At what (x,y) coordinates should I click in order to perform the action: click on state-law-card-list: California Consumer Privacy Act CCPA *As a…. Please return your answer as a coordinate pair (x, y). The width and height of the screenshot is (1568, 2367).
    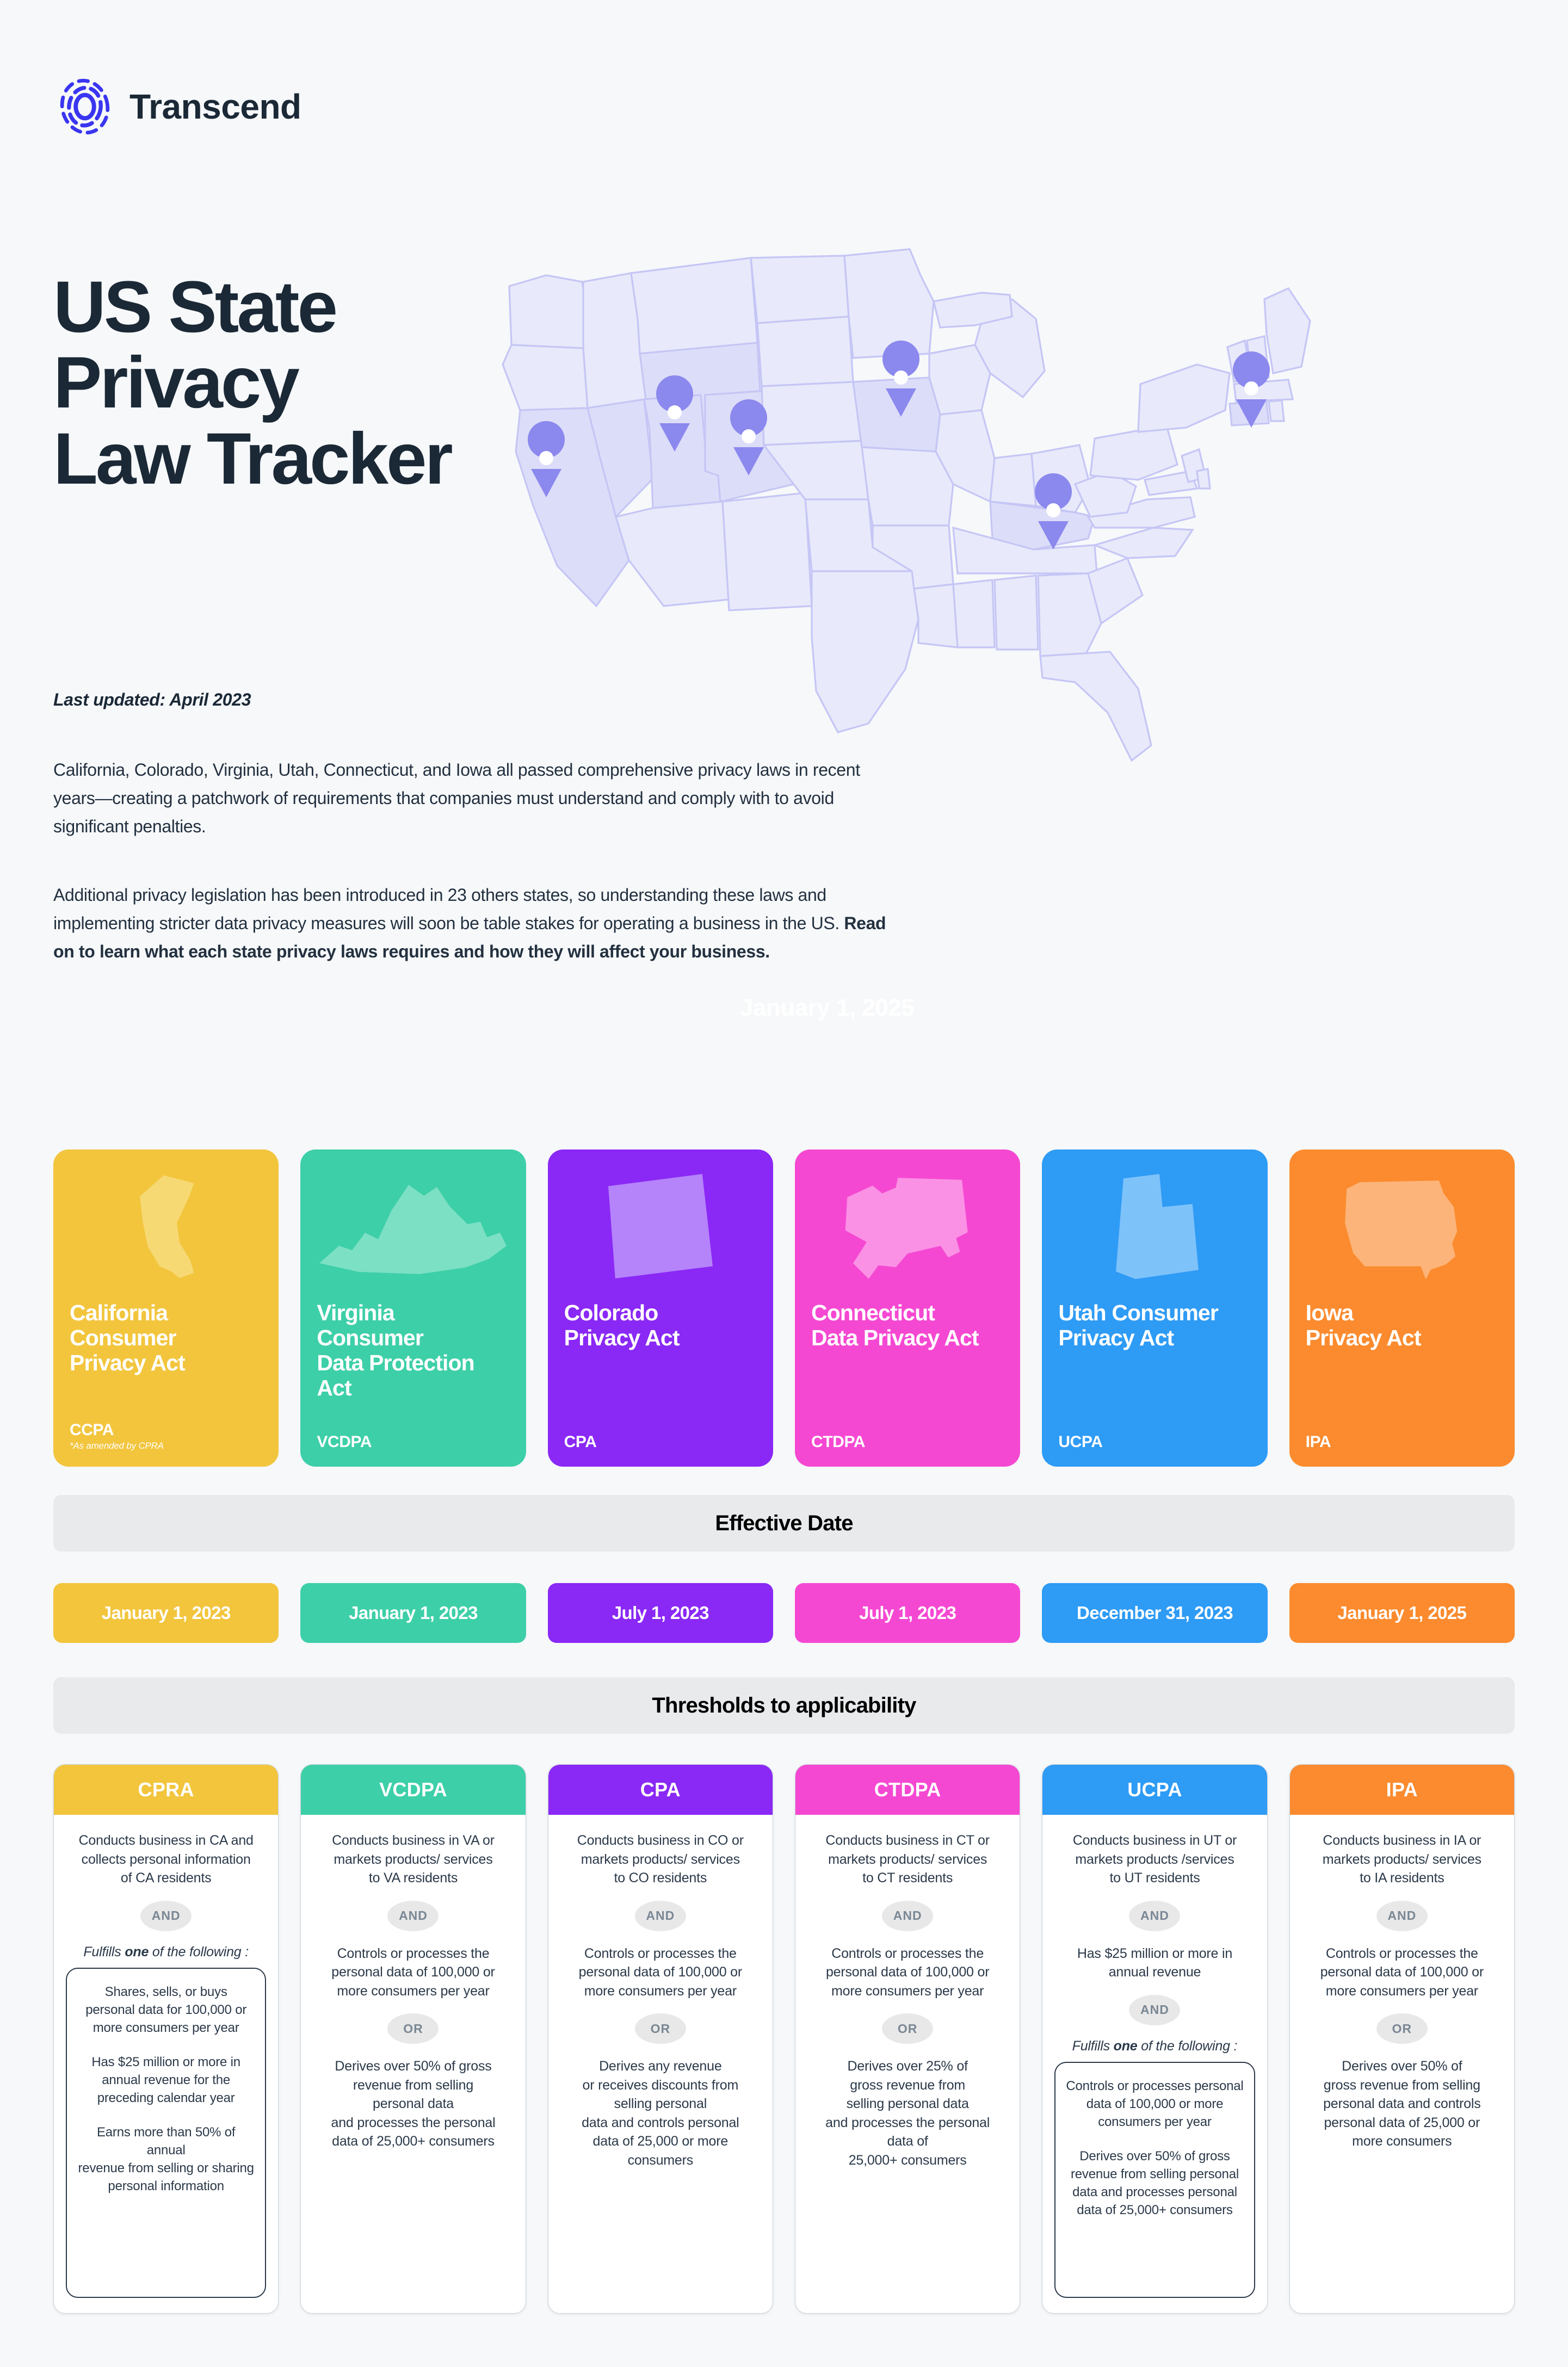
    Looking at the image, I should click on (784, 1308).